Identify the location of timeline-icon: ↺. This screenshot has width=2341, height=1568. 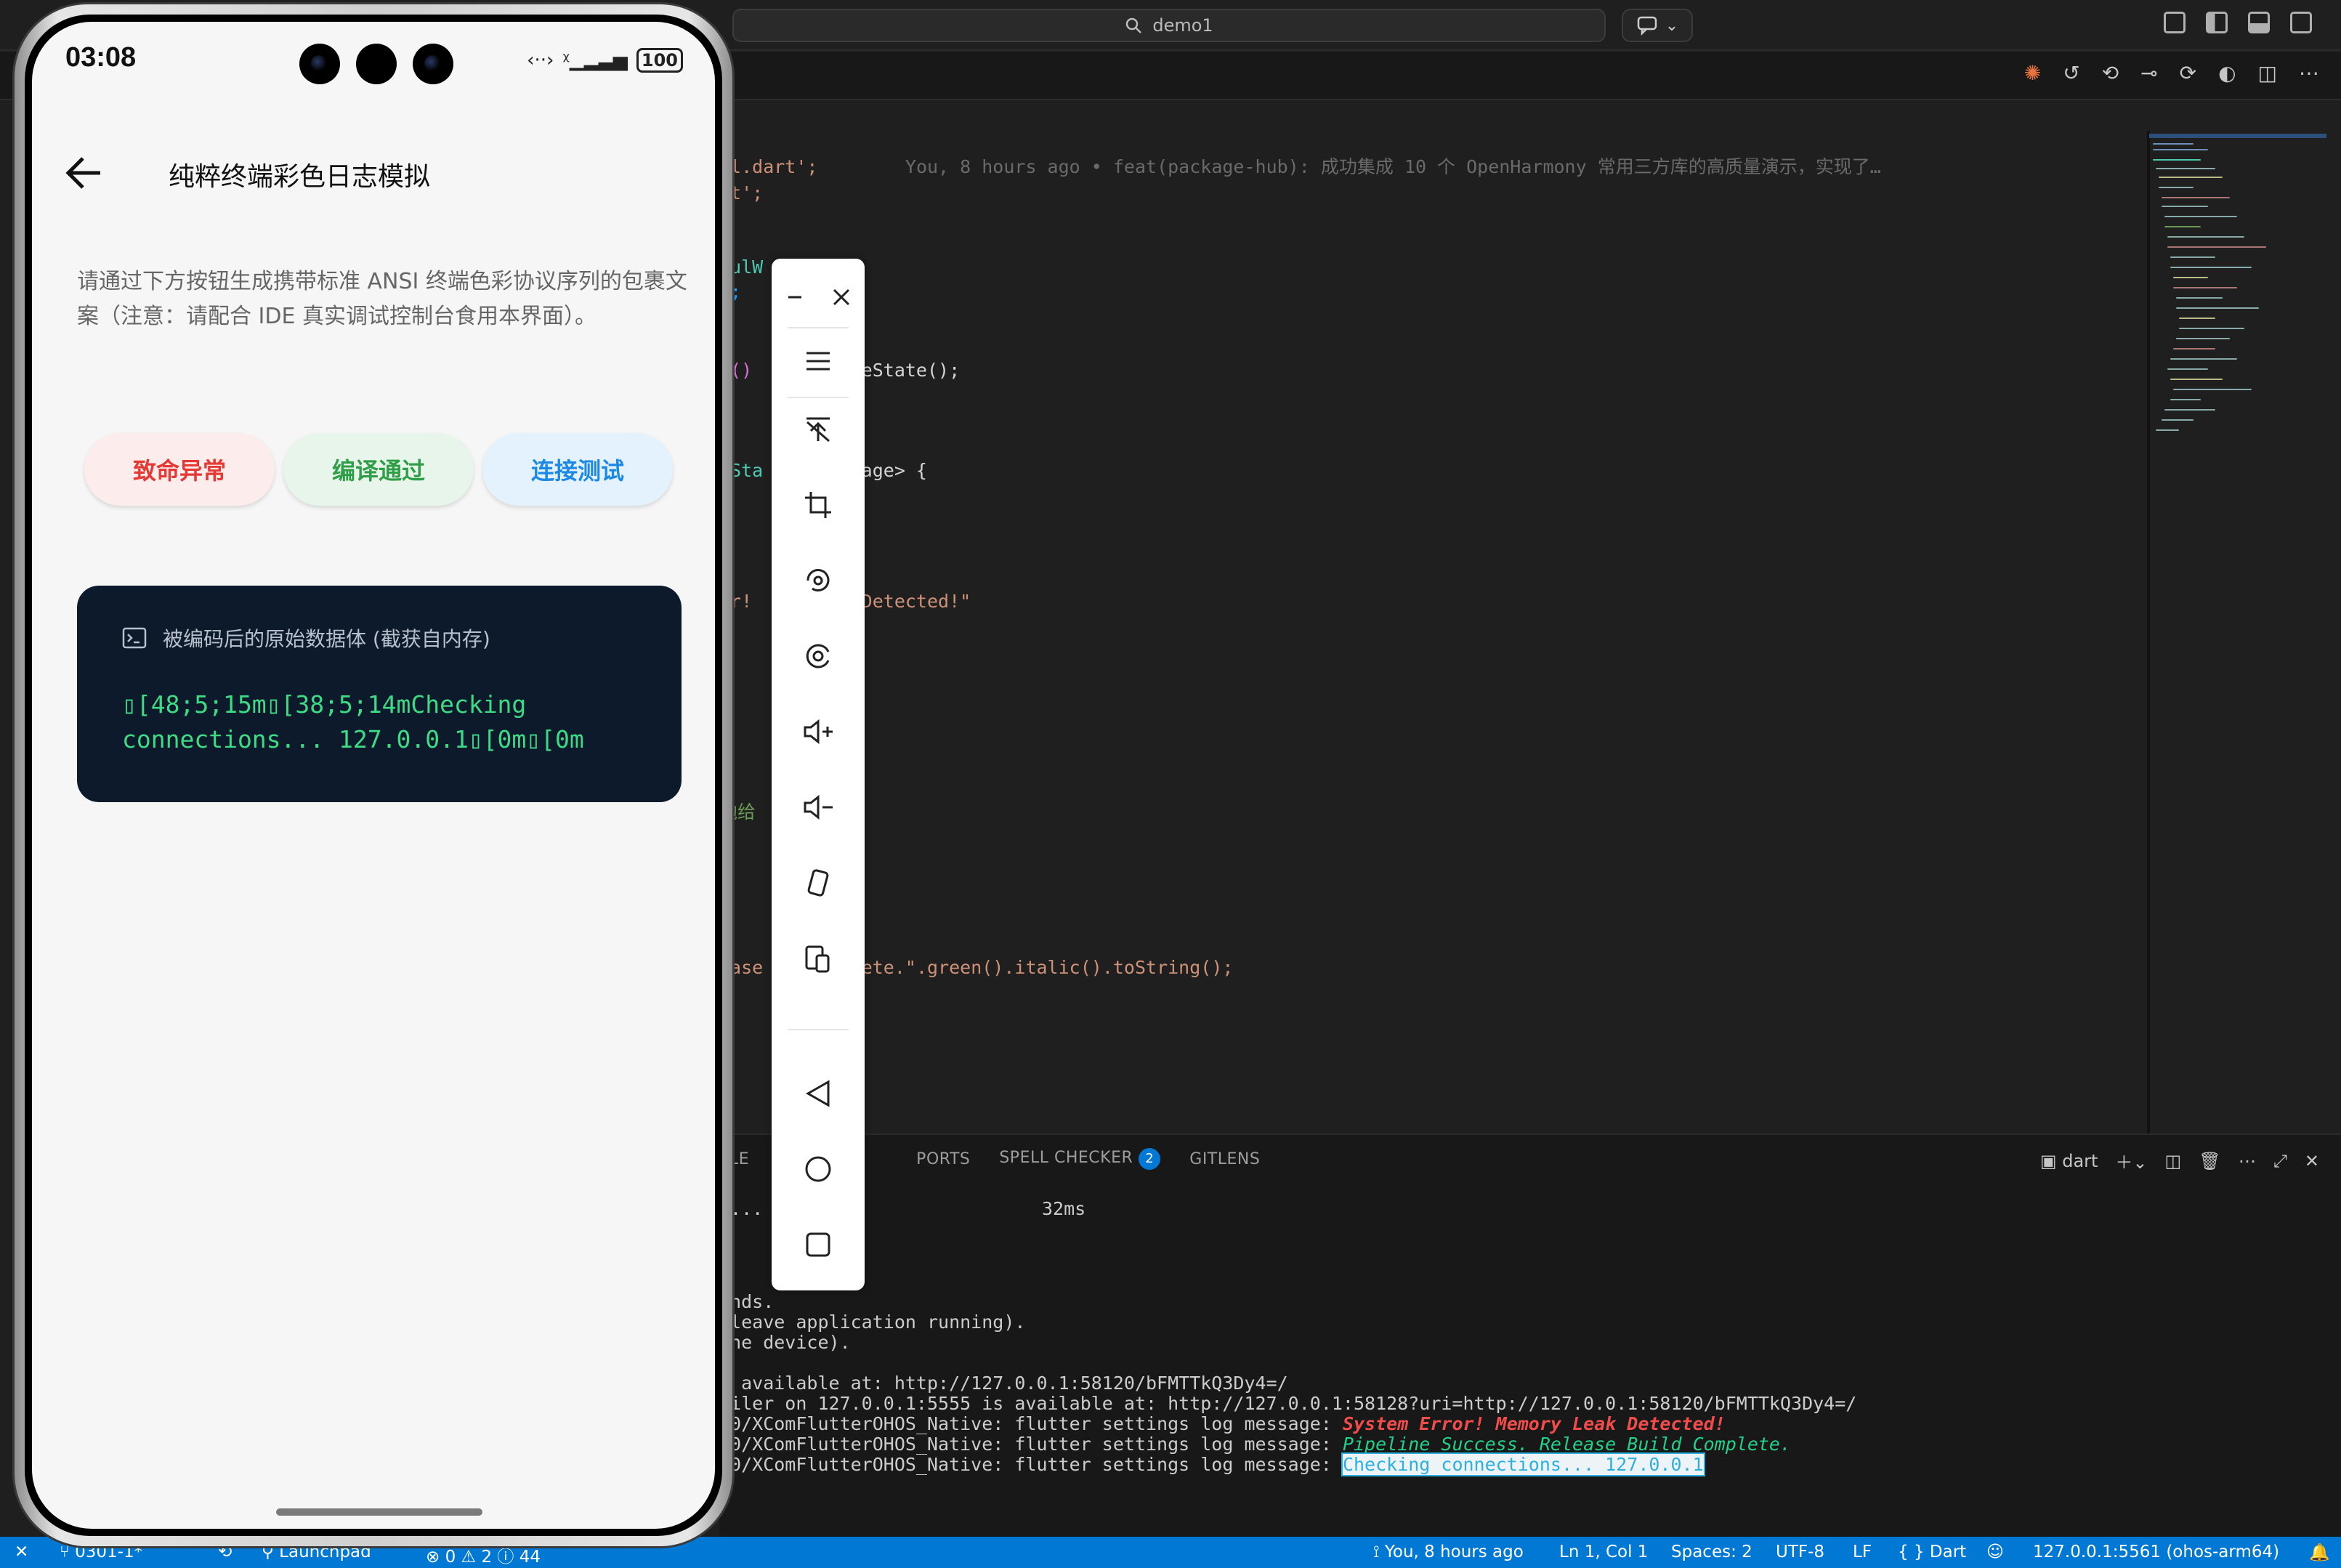
(2071, 73).